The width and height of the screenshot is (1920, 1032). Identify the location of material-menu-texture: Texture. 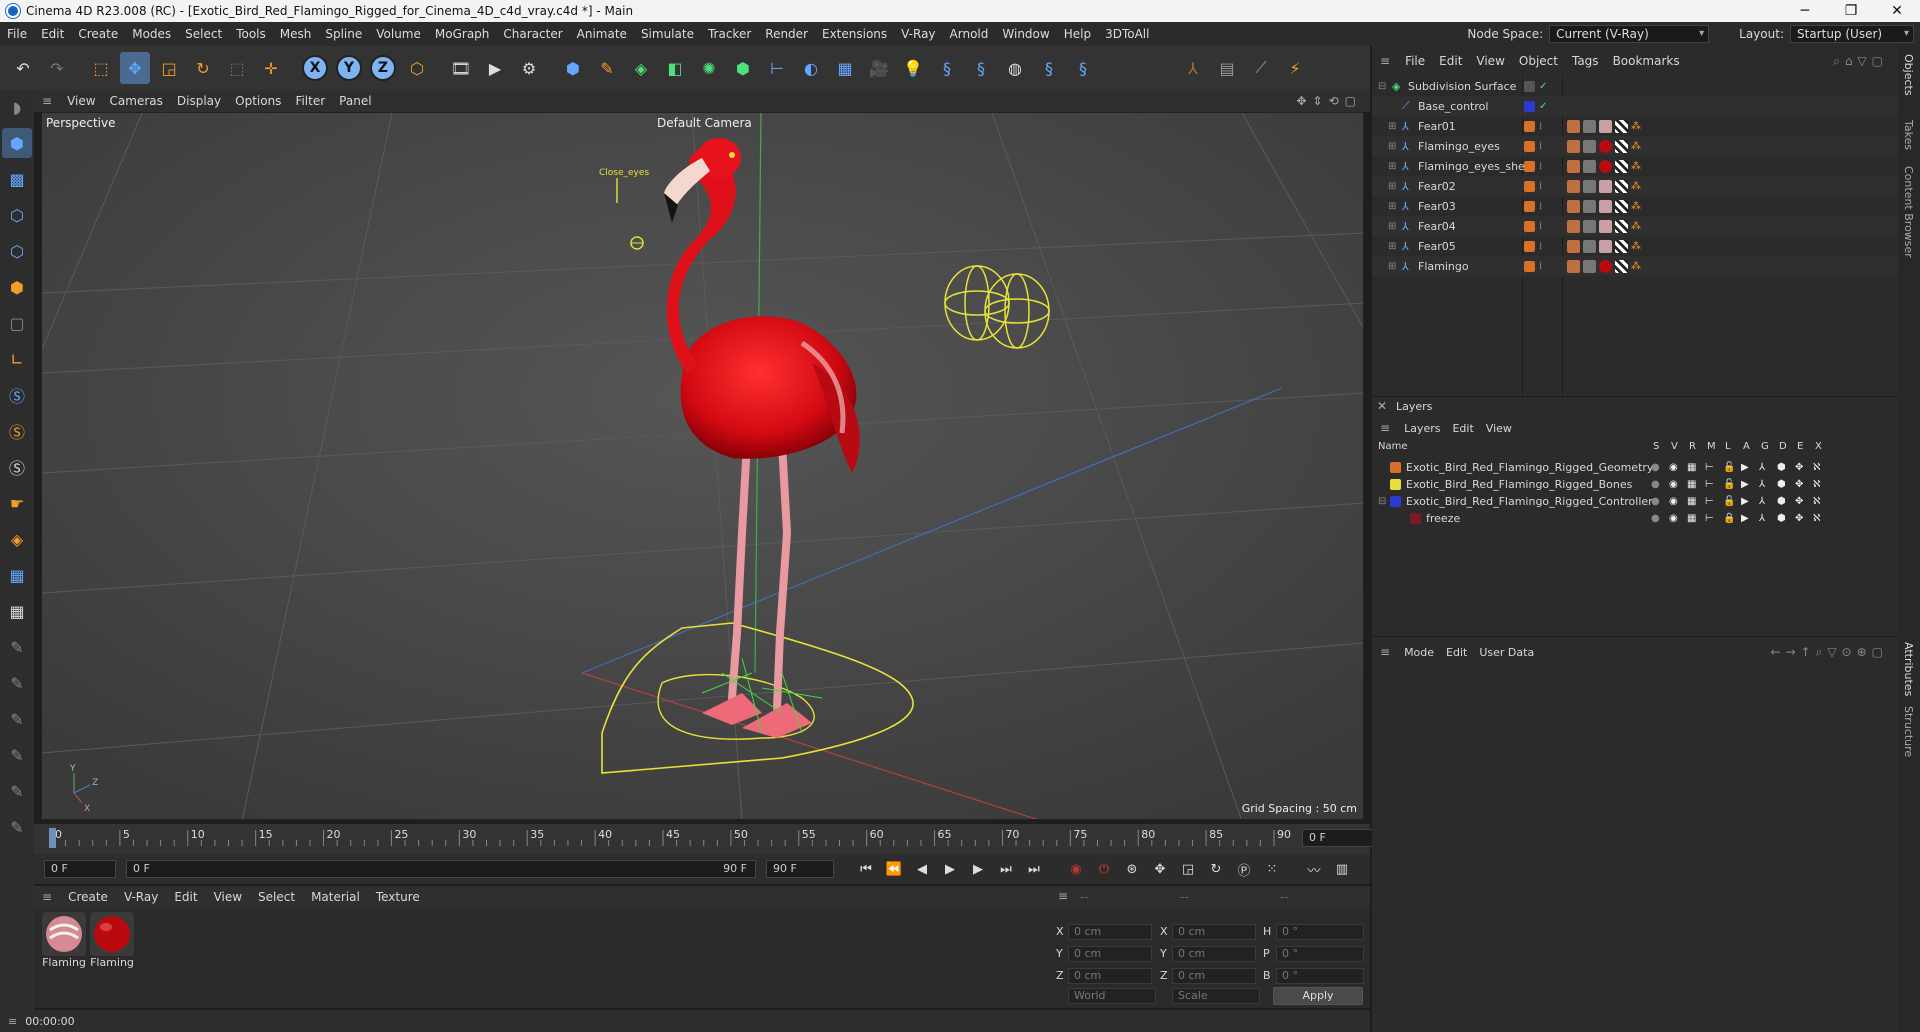
(398, 897).